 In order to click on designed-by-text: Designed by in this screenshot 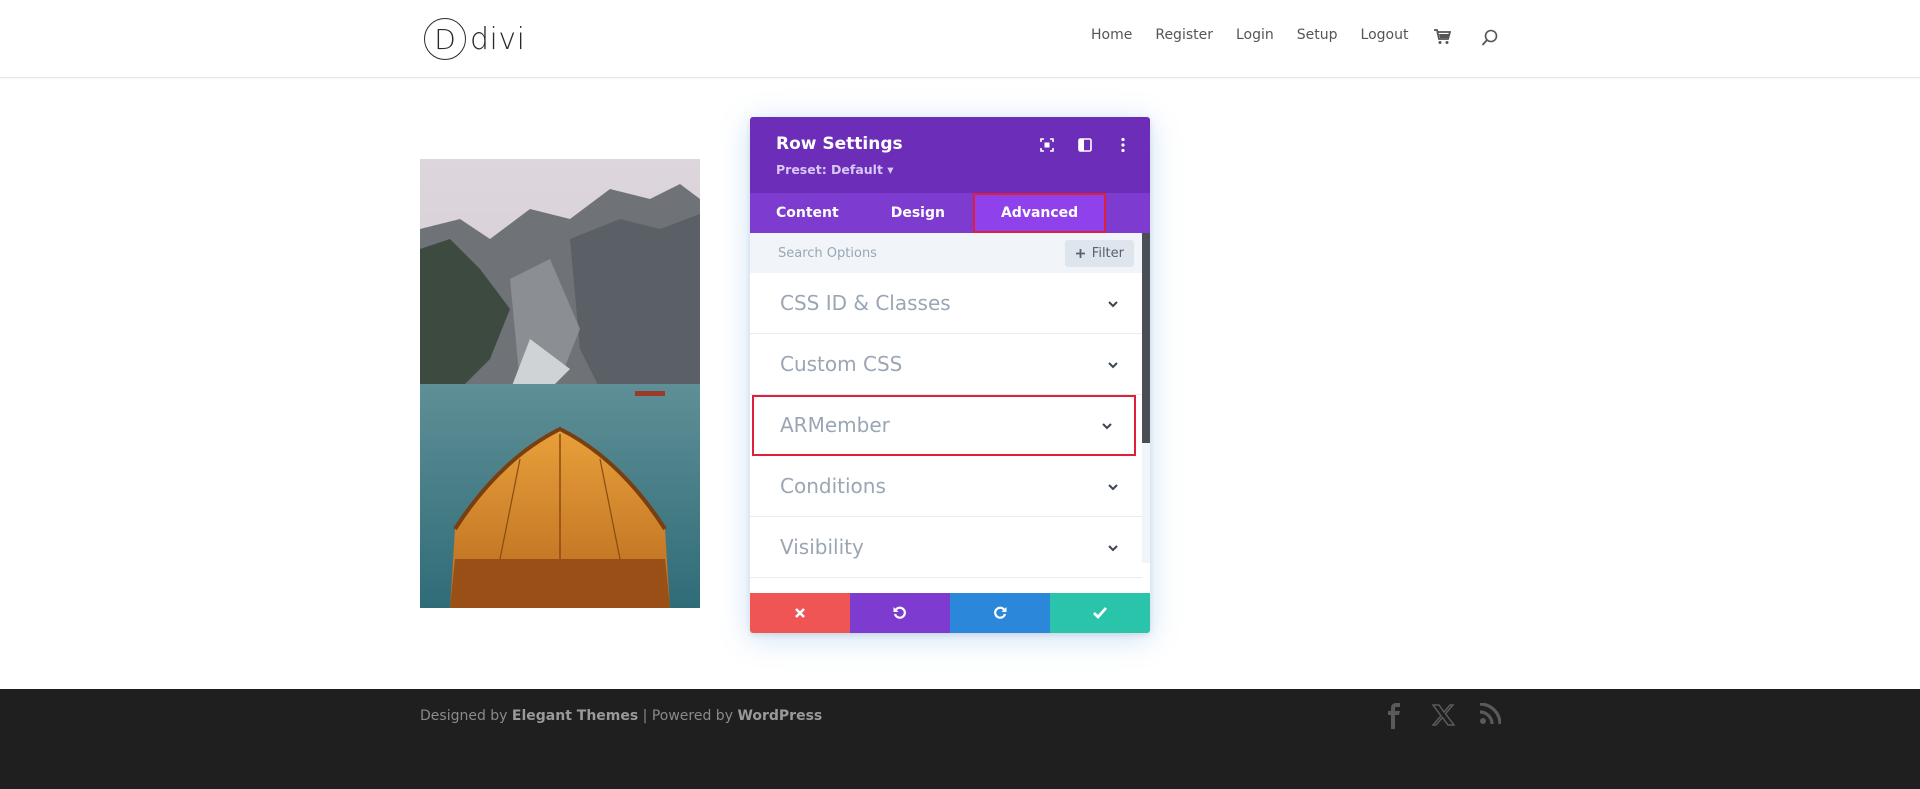, I will do `click(466, 716)`.